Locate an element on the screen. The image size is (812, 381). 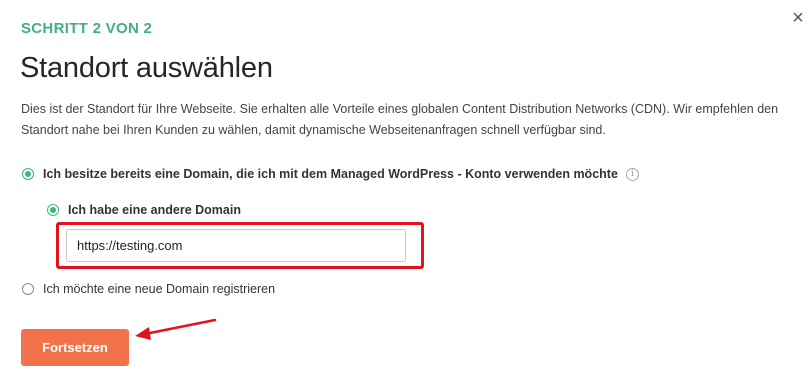
radio-existing-domain is located at coordinates (28, 174).